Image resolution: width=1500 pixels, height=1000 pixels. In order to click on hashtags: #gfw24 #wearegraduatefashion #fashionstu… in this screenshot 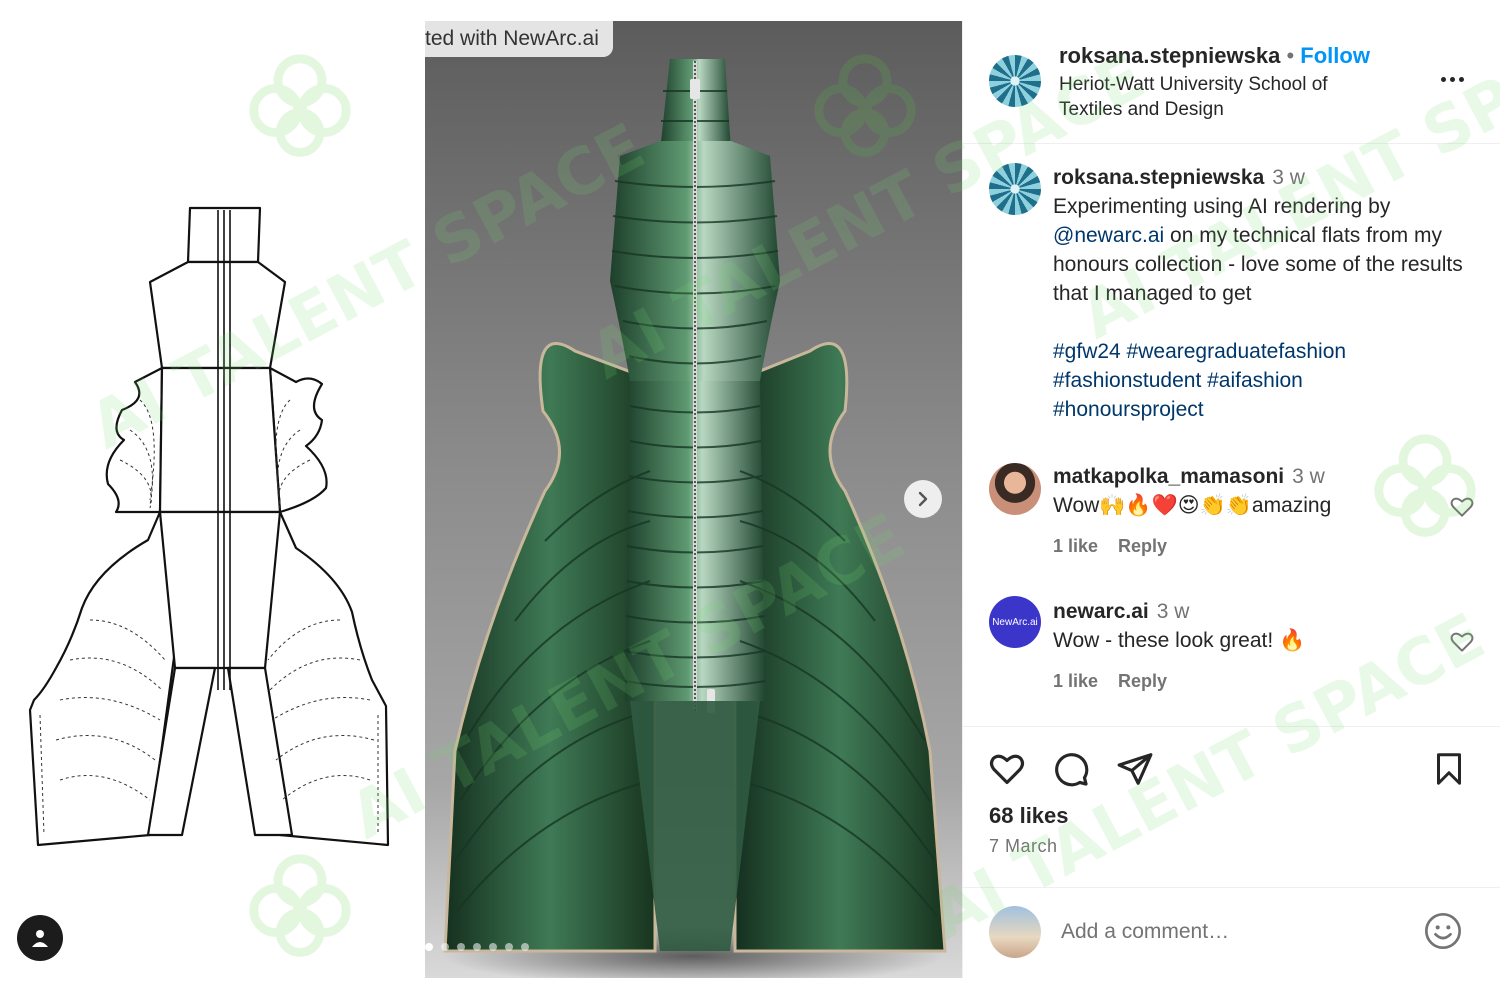, I will do `click(1268, 380)`.